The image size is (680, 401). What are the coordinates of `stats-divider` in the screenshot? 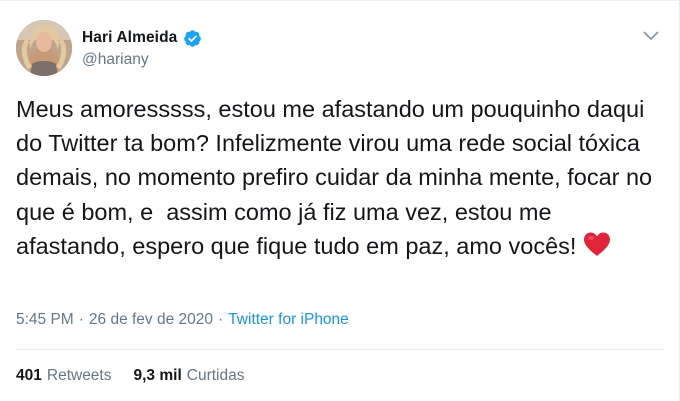 It's located at (340, 349).